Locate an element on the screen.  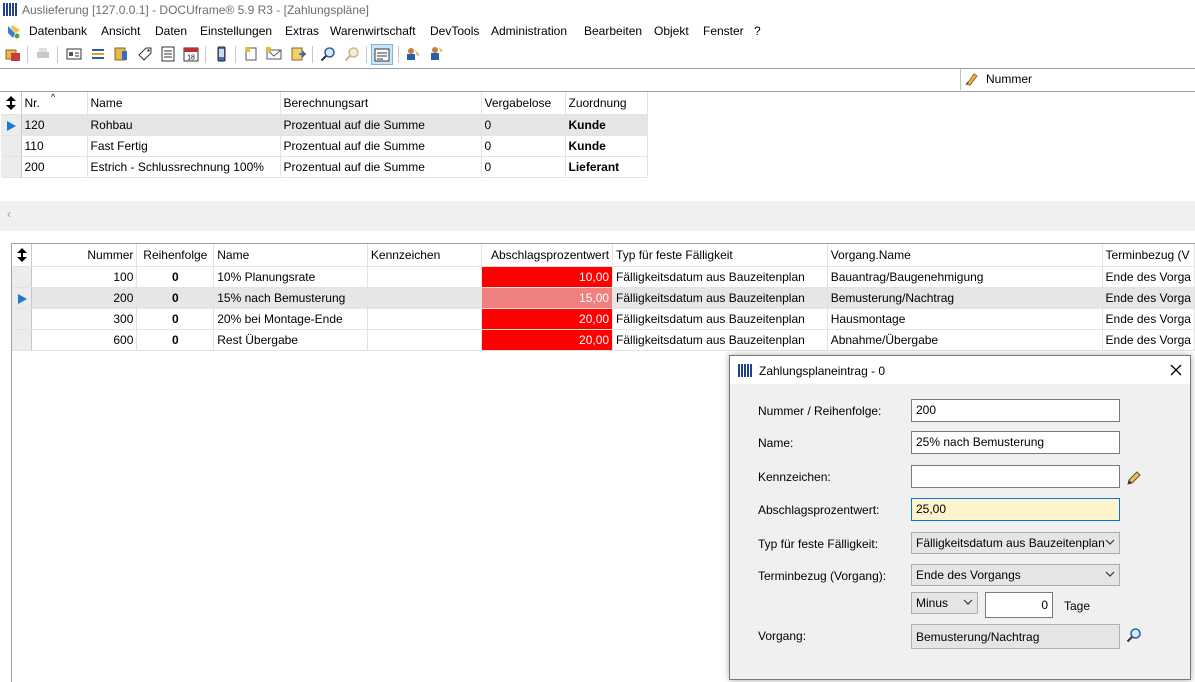
cell-vorgang-name: Bemusterung/Nachtrag is located at coordinates (965, 298).